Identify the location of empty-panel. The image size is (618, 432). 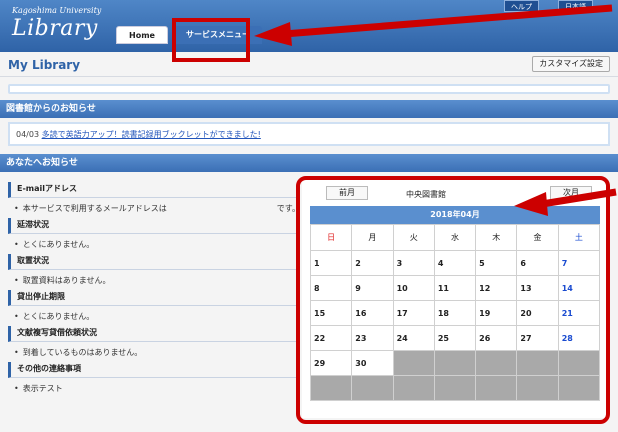
(309, 89).